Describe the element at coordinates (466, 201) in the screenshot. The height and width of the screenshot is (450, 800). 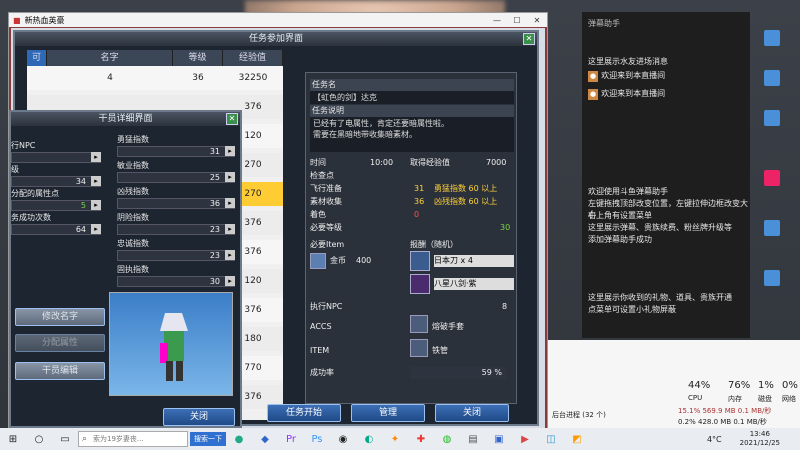
I see `check-requirement: 凶残指数 60 以上` at that location.